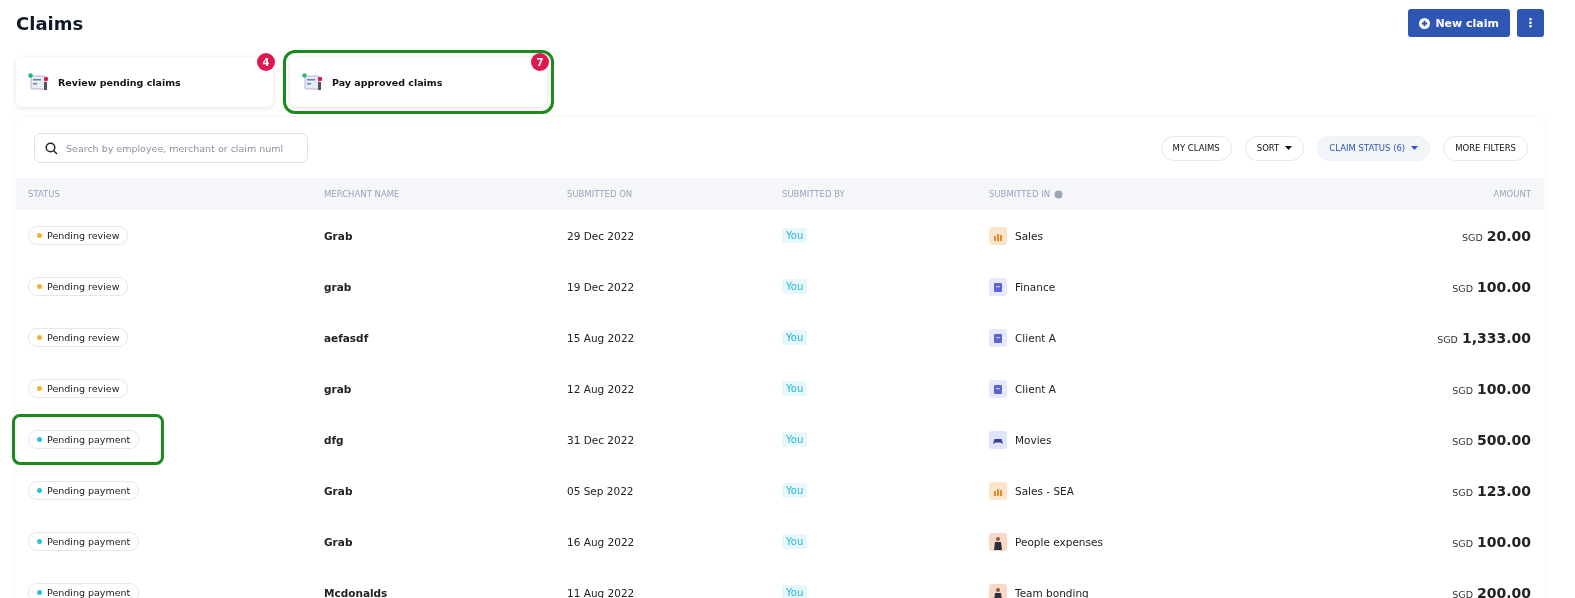 The width and height of the screenshot is (1575, 598). What do you see at coordinates (1059, 541) in the screenshot?
I see `group-name: People expenses` at bounding box center [1059, 541].